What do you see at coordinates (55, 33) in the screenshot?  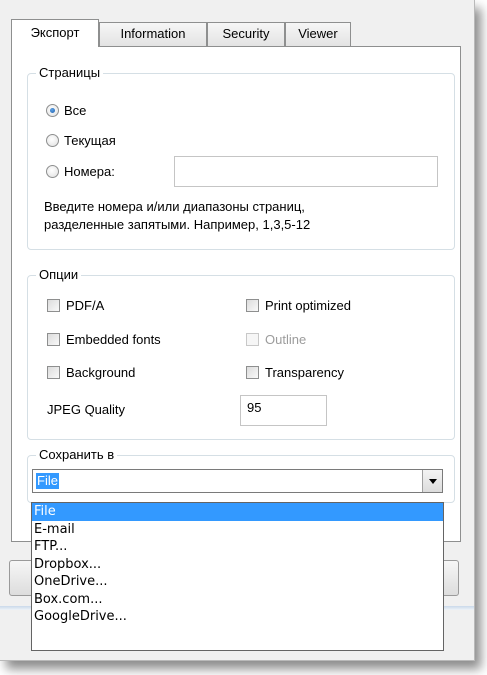 I see `tab-export: Экспорт` at bounding box center [55, 33].